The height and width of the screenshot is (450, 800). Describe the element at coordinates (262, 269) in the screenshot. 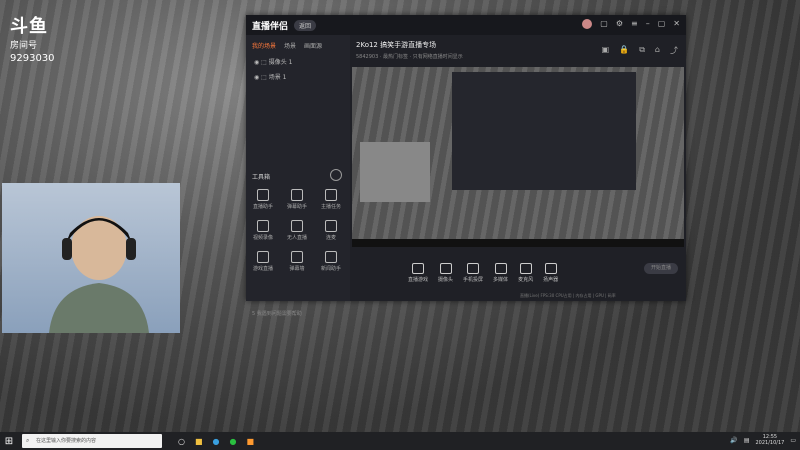

I see `tool-label: 游戏直播` at that location.